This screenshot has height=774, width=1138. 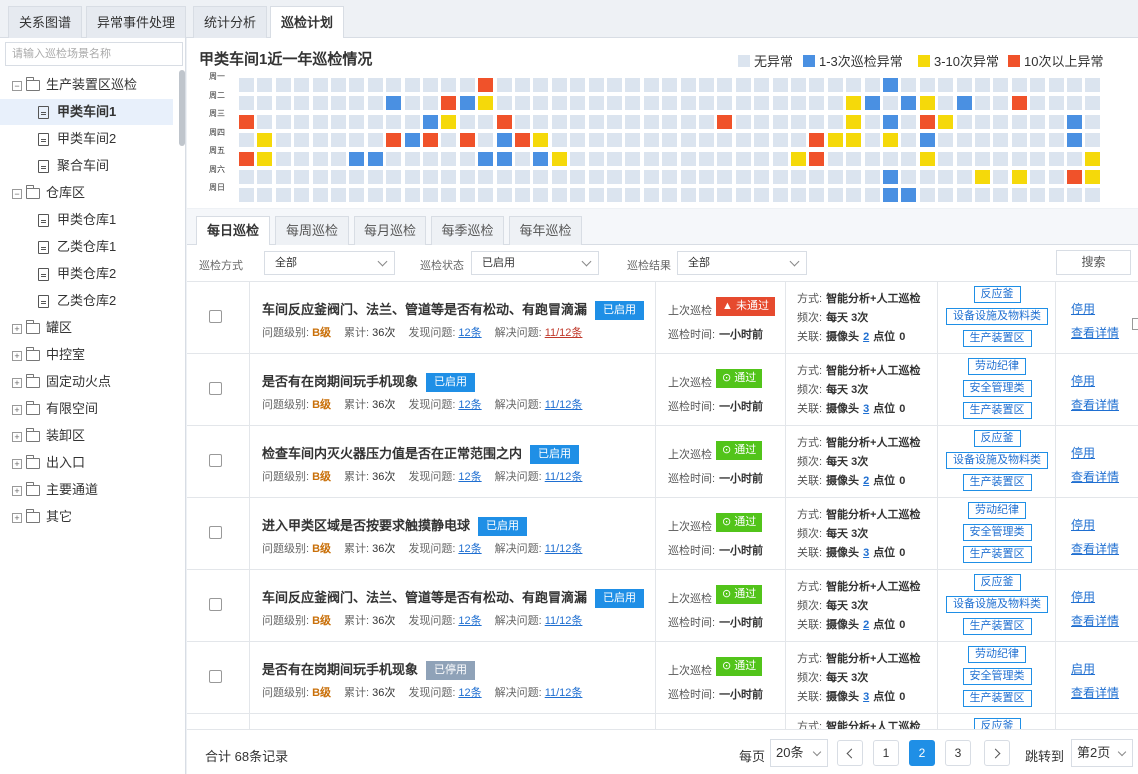 What do you see at coordinates (329, 263) in the screenshot?
I see `method-select: 全部` at bounding box center [329, 263].